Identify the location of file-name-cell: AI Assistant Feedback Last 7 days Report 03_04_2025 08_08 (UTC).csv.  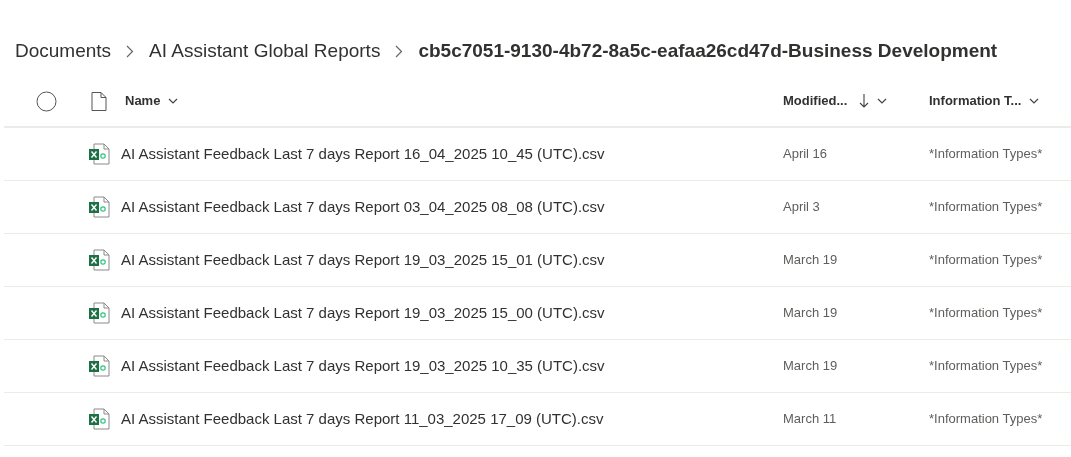
(452, 207).